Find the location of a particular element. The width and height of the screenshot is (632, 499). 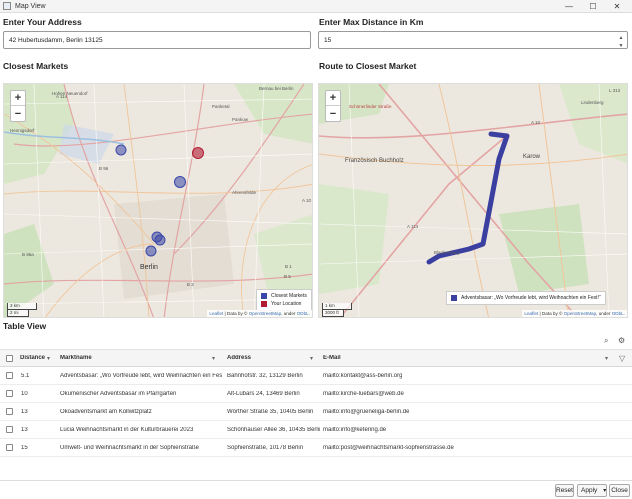

place-label: Bernau bei Berlin is located at coordinates (276, 88).